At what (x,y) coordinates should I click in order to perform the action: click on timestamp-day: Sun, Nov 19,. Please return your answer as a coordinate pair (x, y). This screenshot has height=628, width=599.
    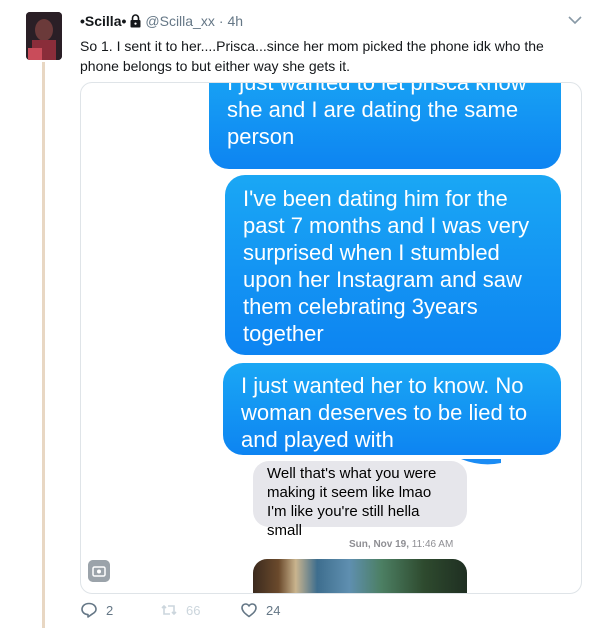
    Looking at the image, I should click on (379, 544).